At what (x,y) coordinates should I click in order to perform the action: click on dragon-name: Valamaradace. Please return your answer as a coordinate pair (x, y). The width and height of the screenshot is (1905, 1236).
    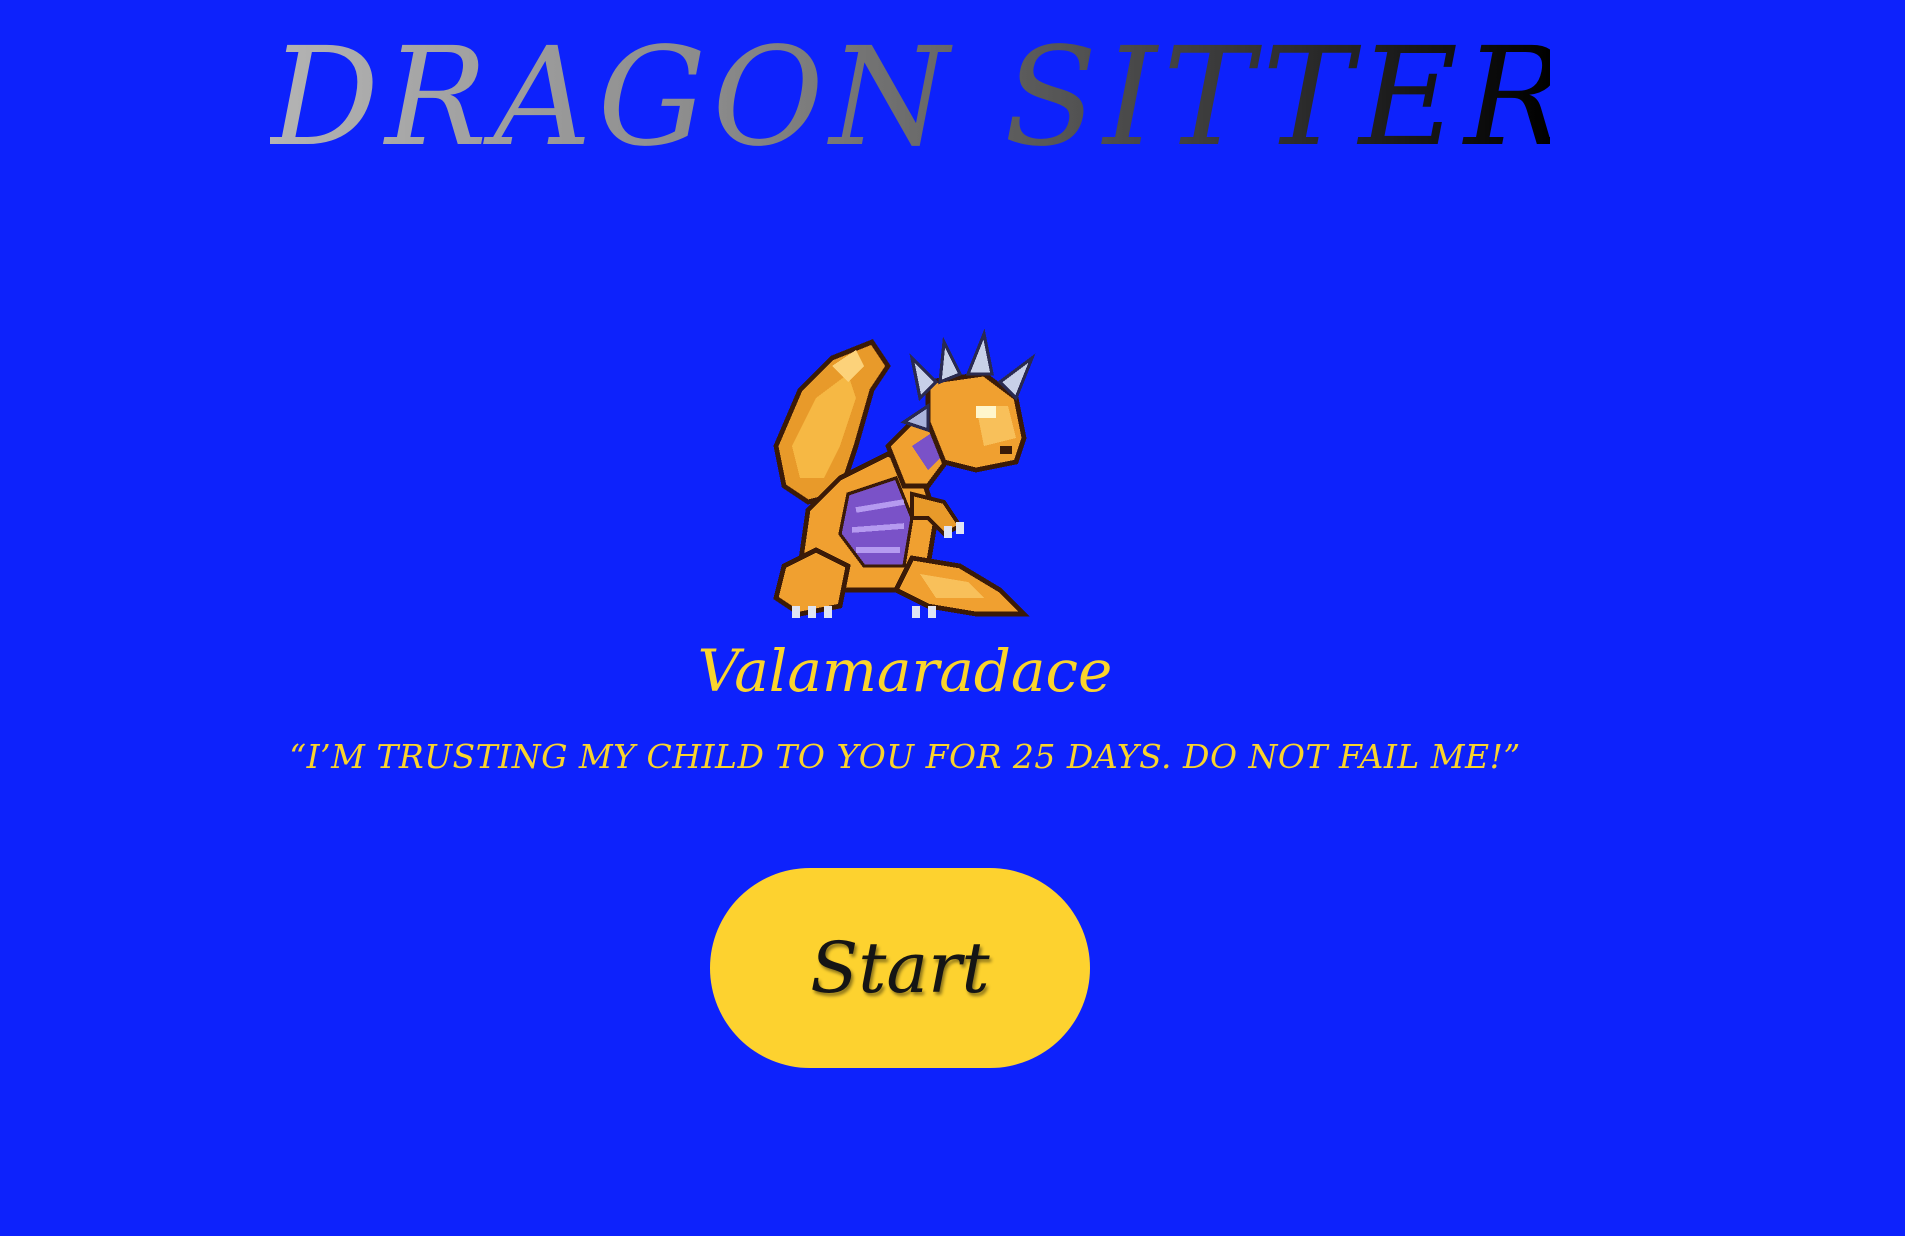
    Looking at the image, I should click on (905, 671).